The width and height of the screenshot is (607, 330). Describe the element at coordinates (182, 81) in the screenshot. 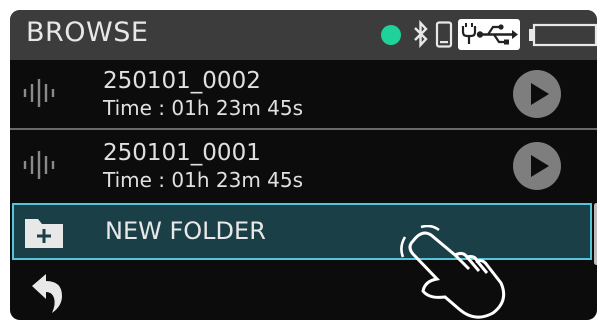

I see `file-name: 250101_0002` at that location.